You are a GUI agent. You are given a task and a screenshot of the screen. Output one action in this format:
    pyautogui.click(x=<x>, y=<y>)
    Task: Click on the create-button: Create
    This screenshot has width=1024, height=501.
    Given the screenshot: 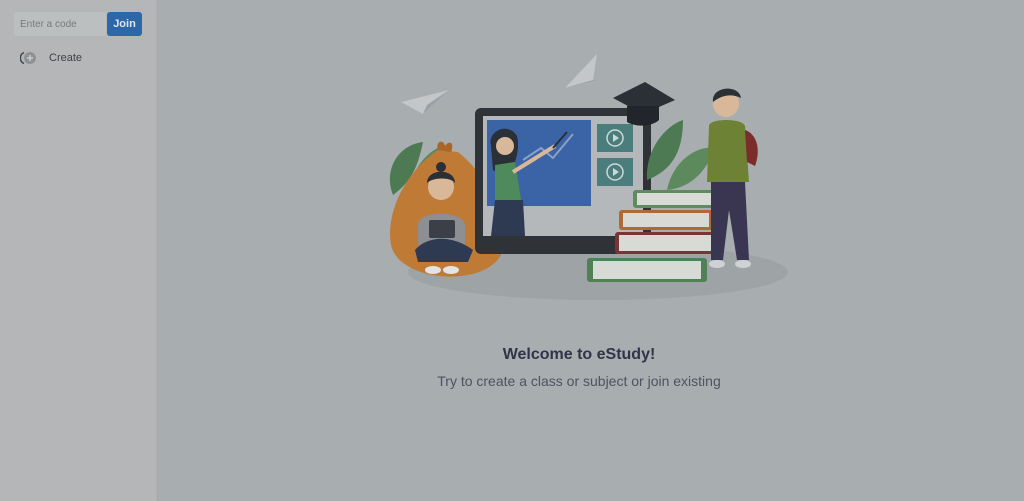 What is the action you would take?
    pyautogui.click(x=51, y=58)
    